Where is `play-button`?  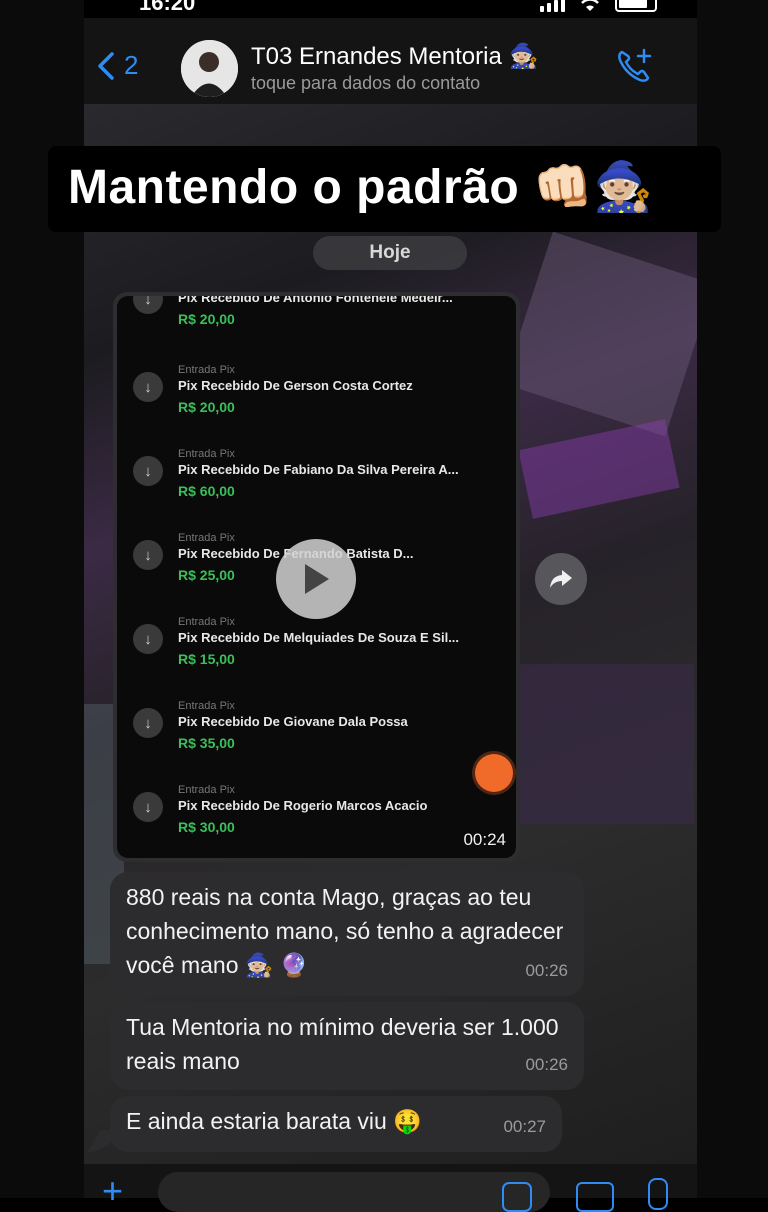
play-button is located at coordinates (316, 579).